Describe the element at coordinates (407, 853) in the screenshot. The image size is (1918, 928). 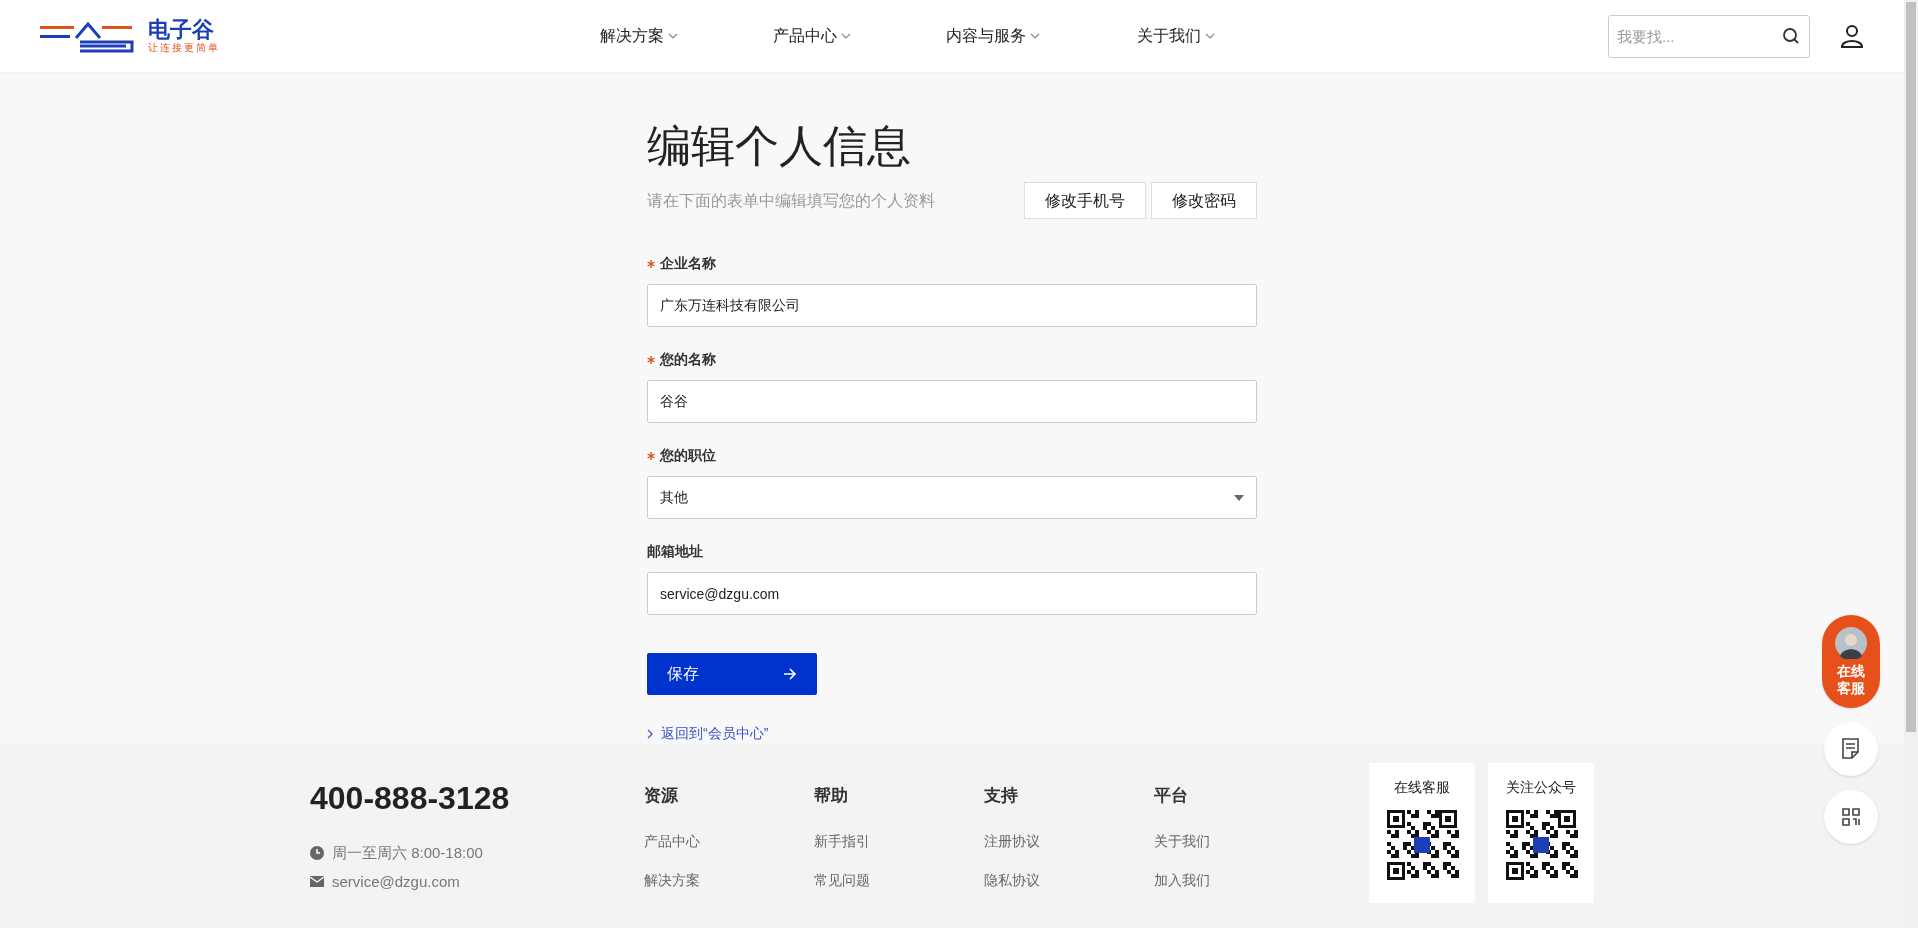
I see `business-hours: 周一至周六 8:00-18:00` at that location.